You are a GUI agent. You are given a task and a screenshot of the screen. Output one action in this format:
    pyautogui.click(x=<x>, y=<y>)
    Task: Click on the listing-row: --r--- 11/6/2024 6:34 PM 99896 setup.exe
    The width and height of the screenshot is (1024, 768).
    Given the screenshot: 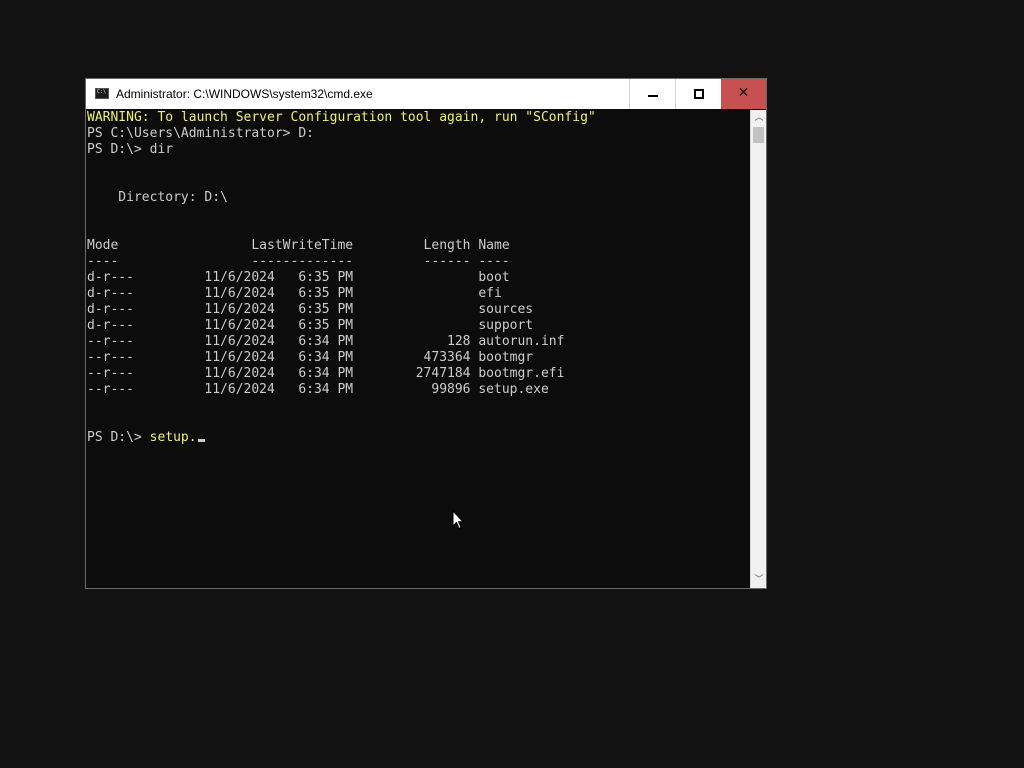 What is the action you would take?
    pyautogui.click(x=318, y=389)
    